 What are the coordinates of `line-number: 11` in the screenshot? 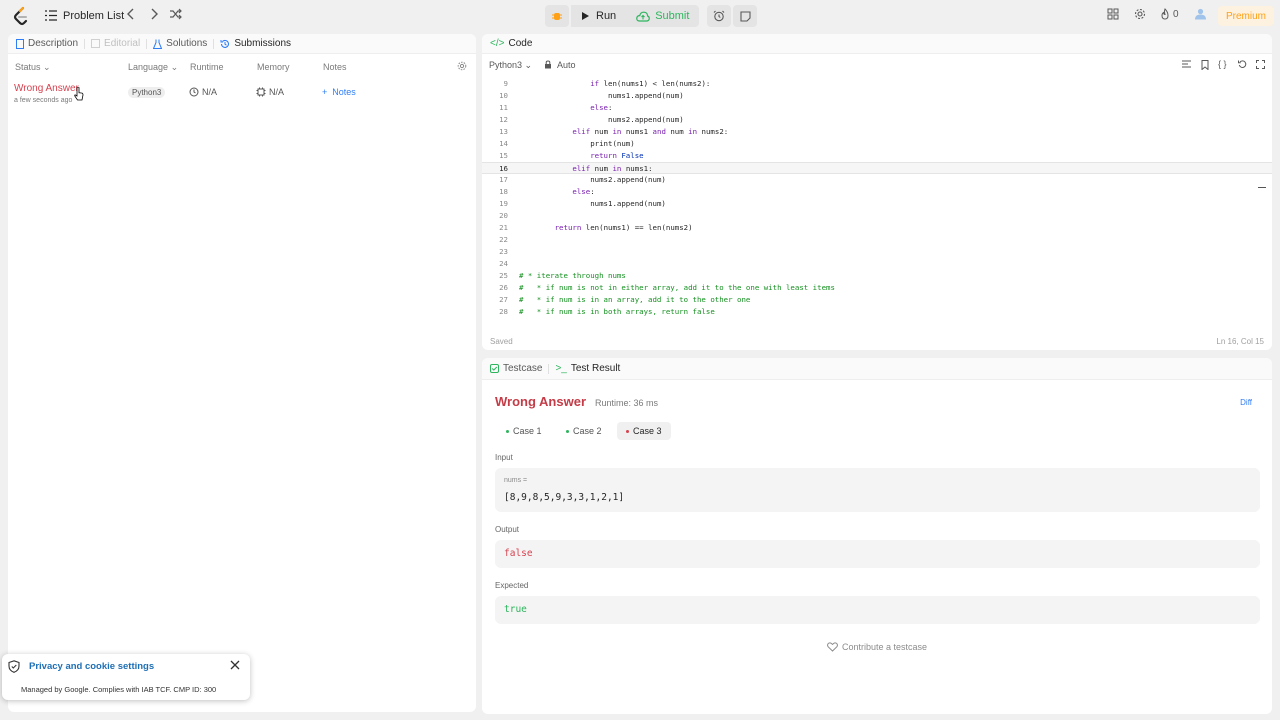 It's located at (503, 107).